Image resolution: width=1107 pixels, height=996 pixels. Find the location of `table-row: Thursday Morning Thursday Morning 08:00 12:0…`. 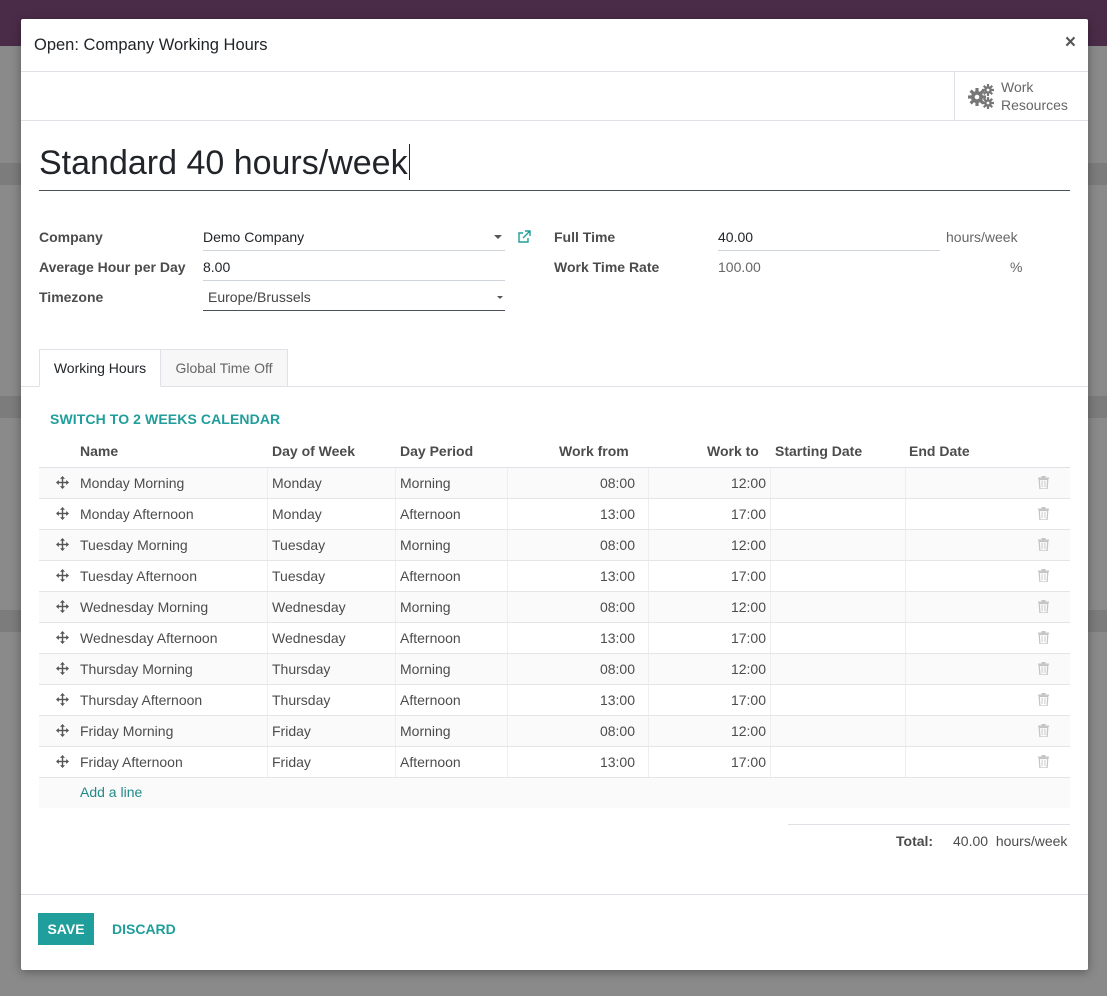

table-row: Thursday Morning Thursday Morning 08:00 12:0… is located at coordinates (554, 669).